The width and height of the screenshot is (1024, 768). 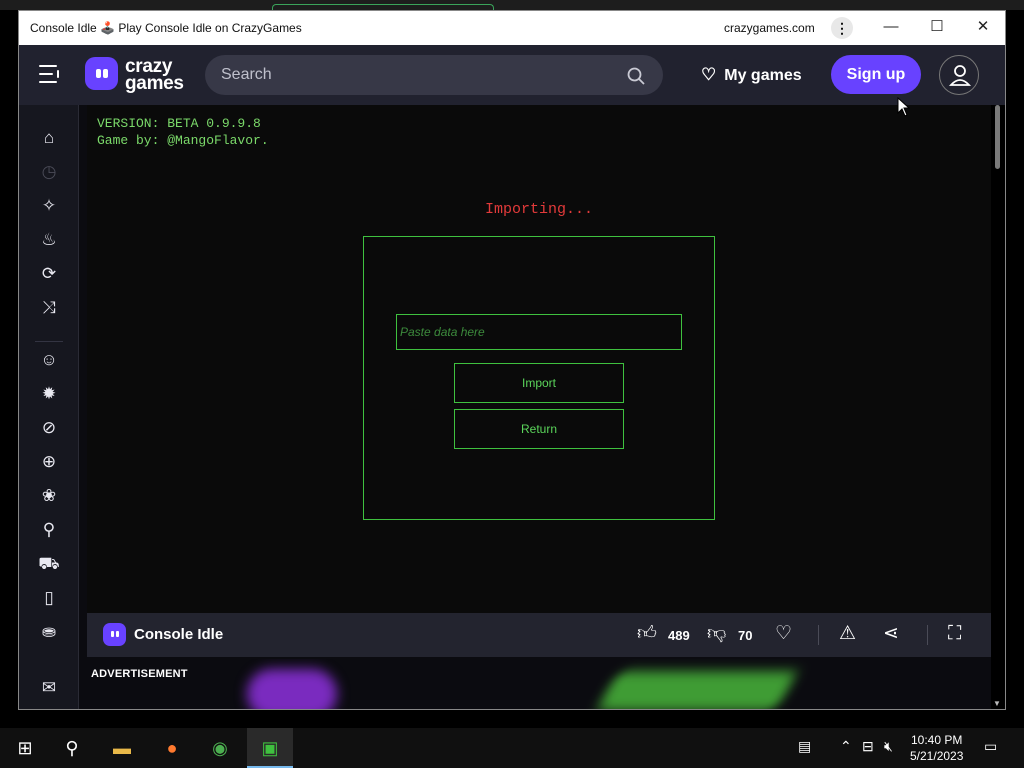 What do you see at coordinates (539, 684) in the screenshot?
I see `advertisement-area: ADVERTISEMENT` at bounding box center [539, 684].